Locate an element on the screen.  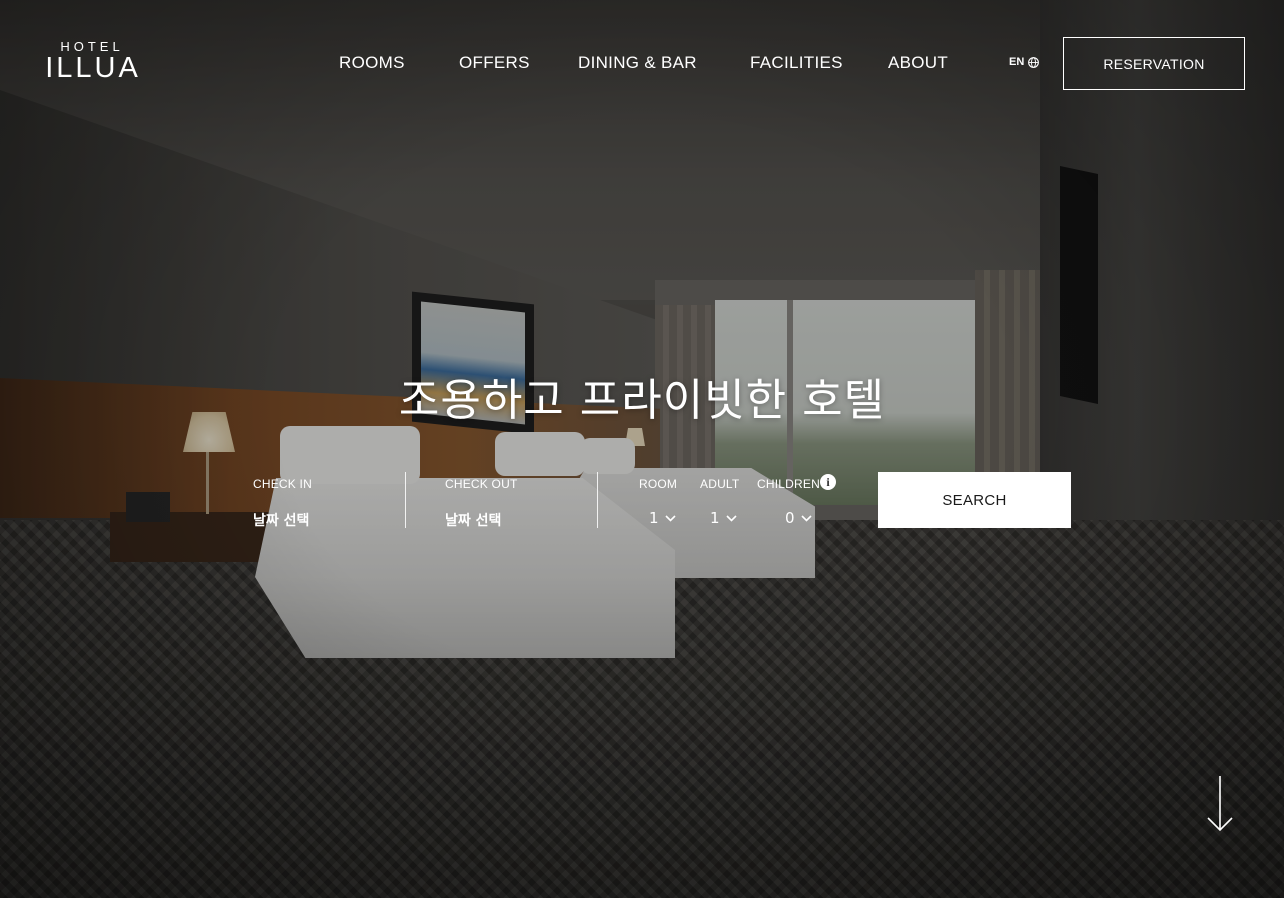
hero-headline: 조용하고 프라이빗한 호텔 is located at coordinates (642, 400).